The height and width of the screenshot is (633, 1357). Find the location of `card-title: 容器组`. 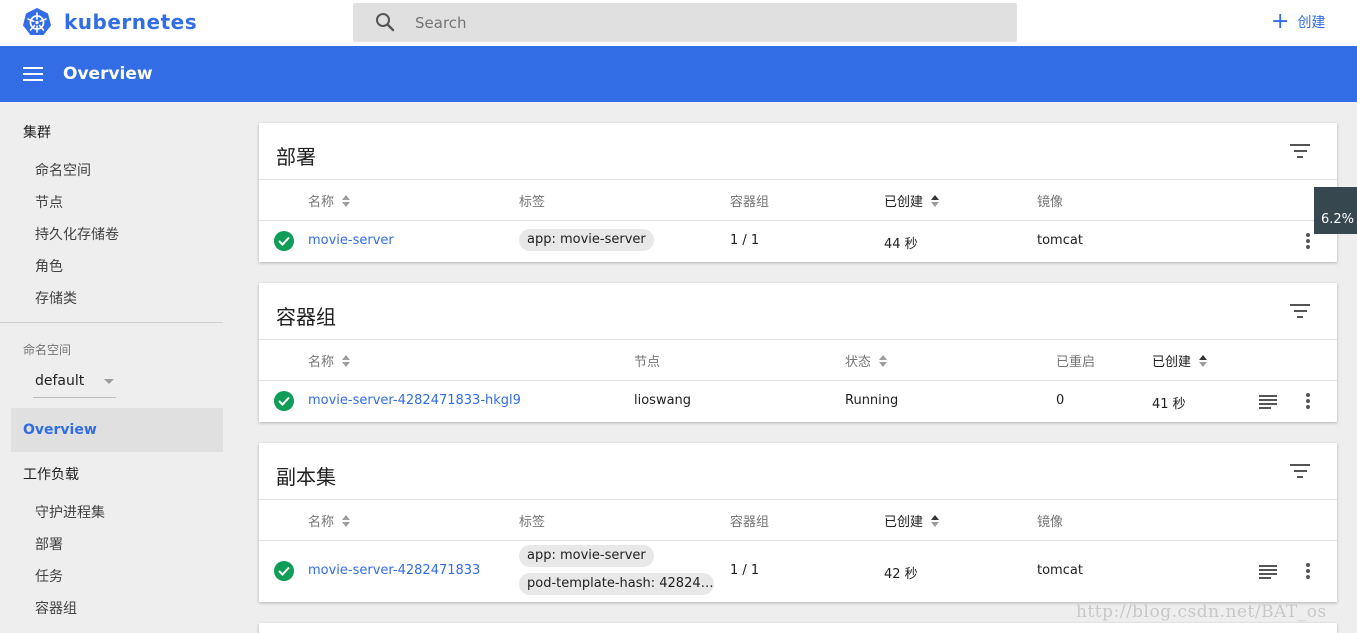

card-title: 容器组 is located at coordinates (306, 317).